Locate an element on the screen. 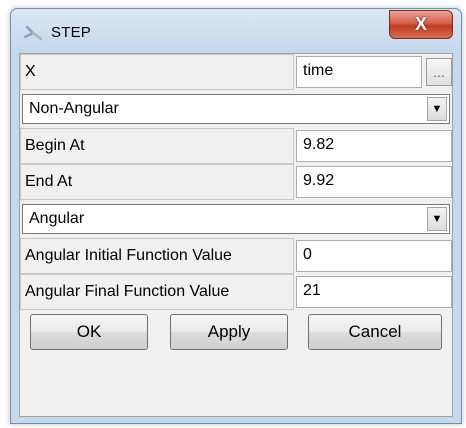  apply-button: Apply is located at coordinates (229, 332).